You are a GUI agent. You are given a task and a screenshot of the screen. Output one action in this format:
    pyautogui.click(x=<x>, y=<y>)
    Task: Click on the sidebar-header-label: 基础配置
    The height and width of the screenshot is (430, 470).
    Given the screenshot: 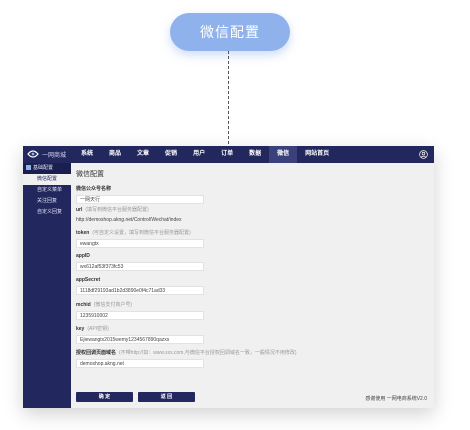 What is the action you would take?
    pyautogui.click(x=43, y=168)
    